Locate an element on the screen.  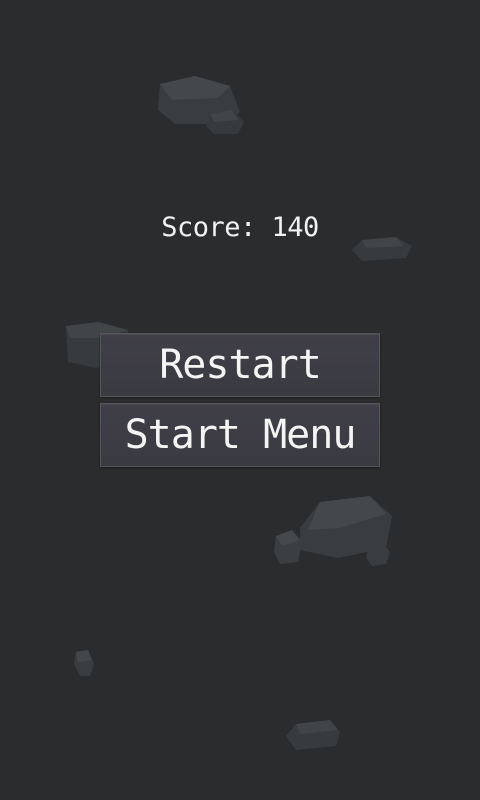
restart-button: Restart is located at coordinates (240, 365).